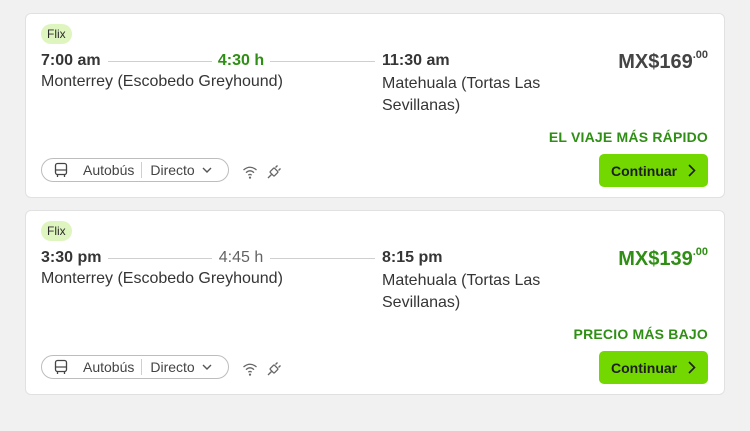 The height and width of the screenshot is (431, 750). I want to click on arrival-time: 8:15 pm, so click(412, 257).